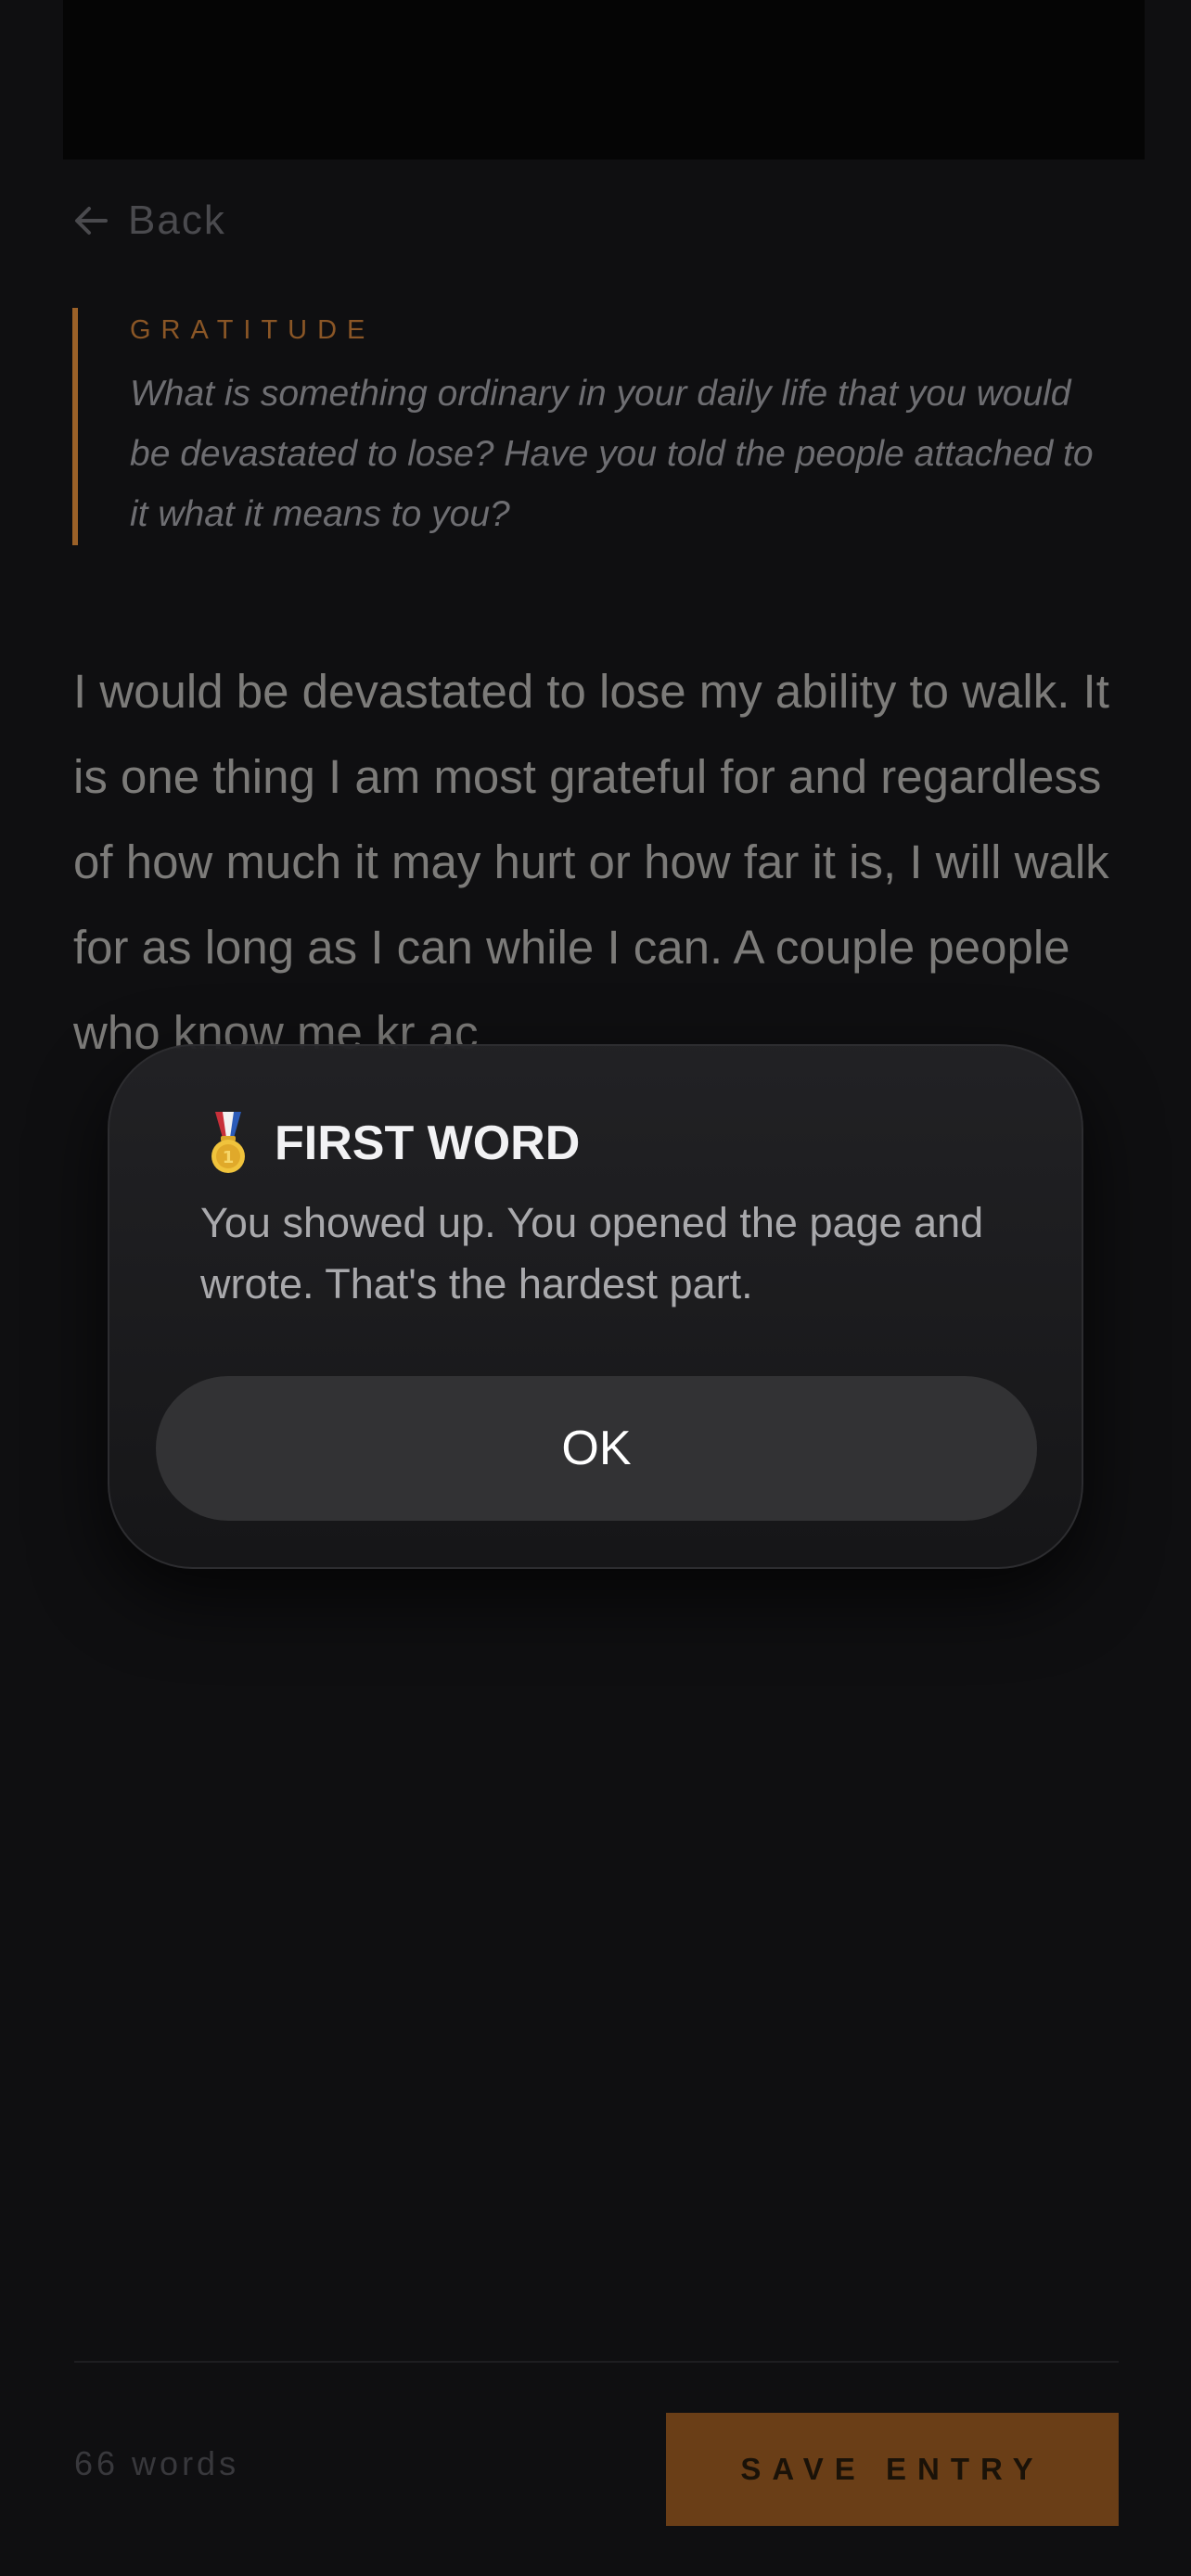 This screenshot has height=2576, width=1191. I want to click on ok-button: OK, so click(597, 1448).